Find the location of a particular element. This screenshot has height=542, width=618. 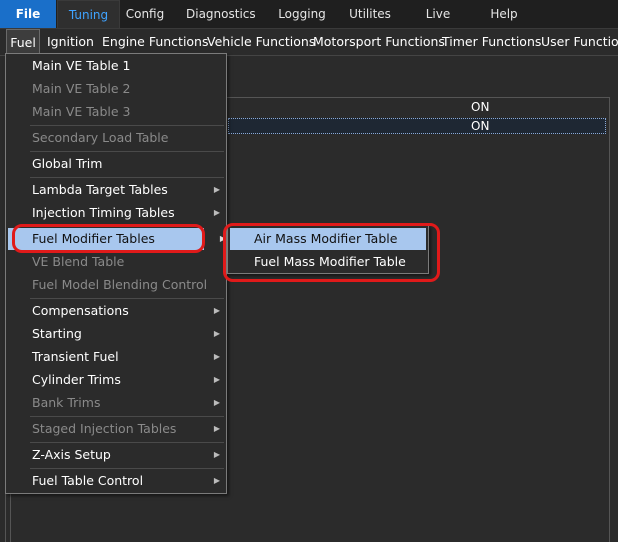

menu-item-label: Lambda Target Tables is located at coordinates (100, 189).